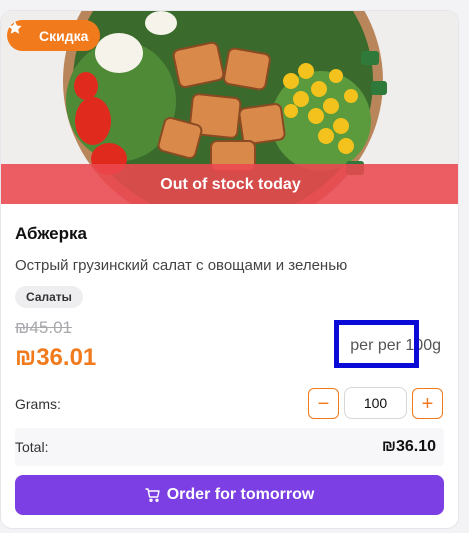  Describe the element at coordinates (32, 447) in the screenshot. I see `total-label: Total:` at that location.